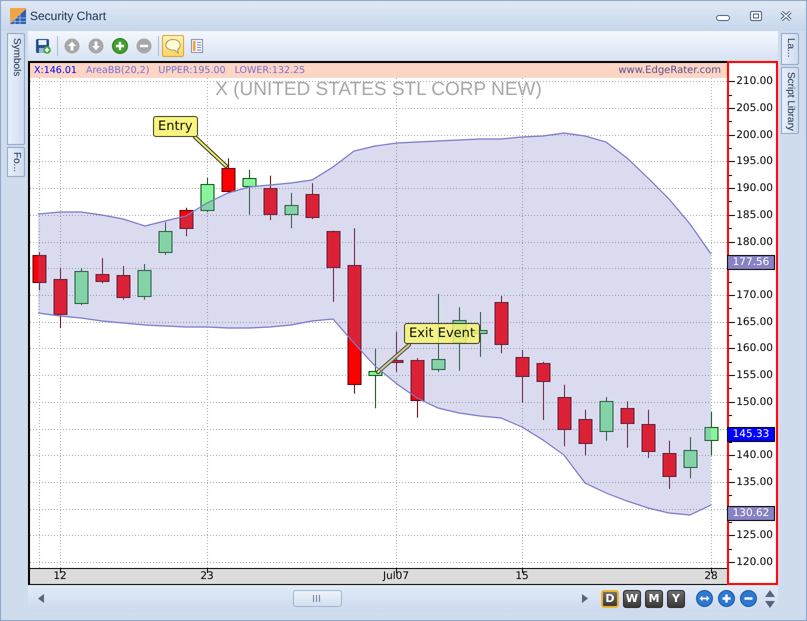  What do you see at coordinates (754, 135) in the screenshot?
I see `price-label: 200.00` at bounding box center [754, 135].